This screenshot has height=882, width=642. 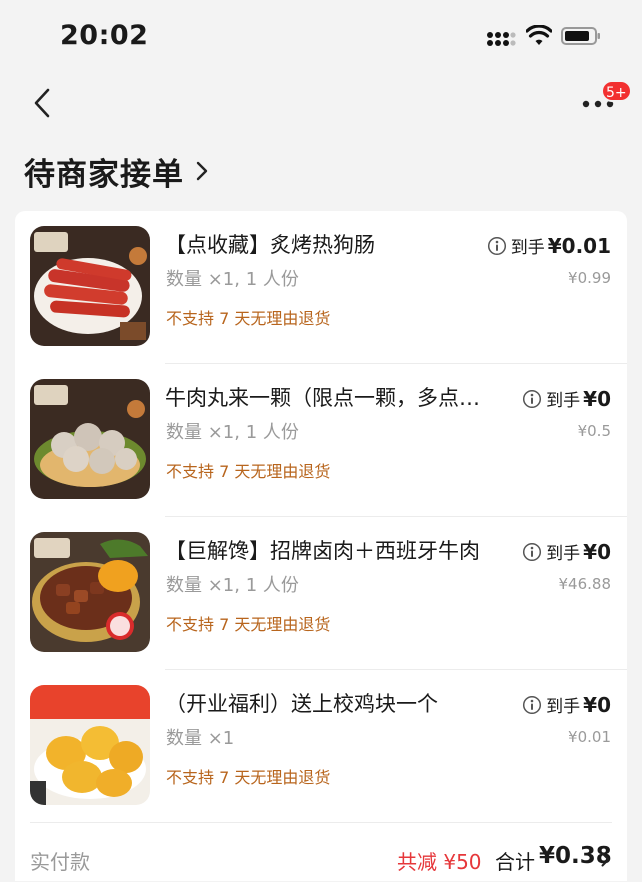 I want to click on hot-dog-sausage-image, so click(x=90, y=286).